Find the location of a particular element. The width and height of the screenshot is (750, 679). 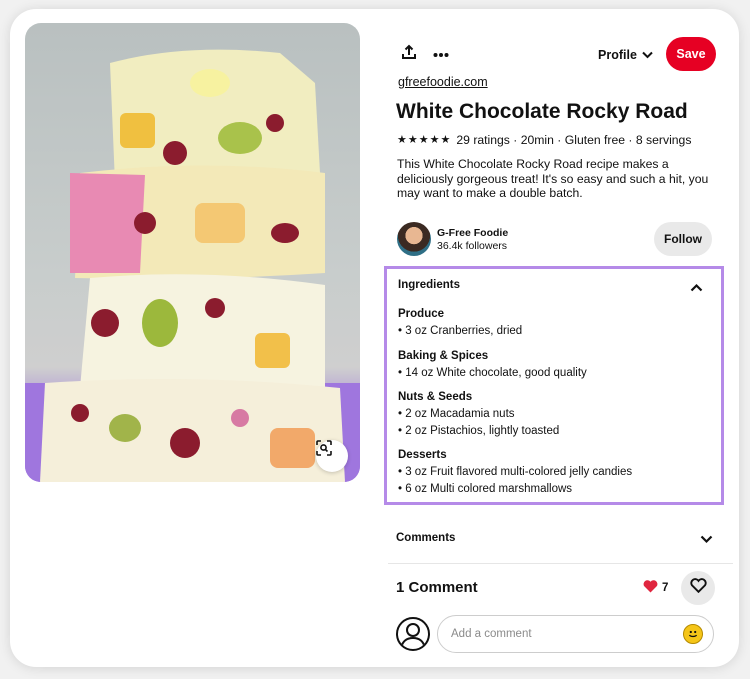

more-icon is located at coordinates (441, 54).